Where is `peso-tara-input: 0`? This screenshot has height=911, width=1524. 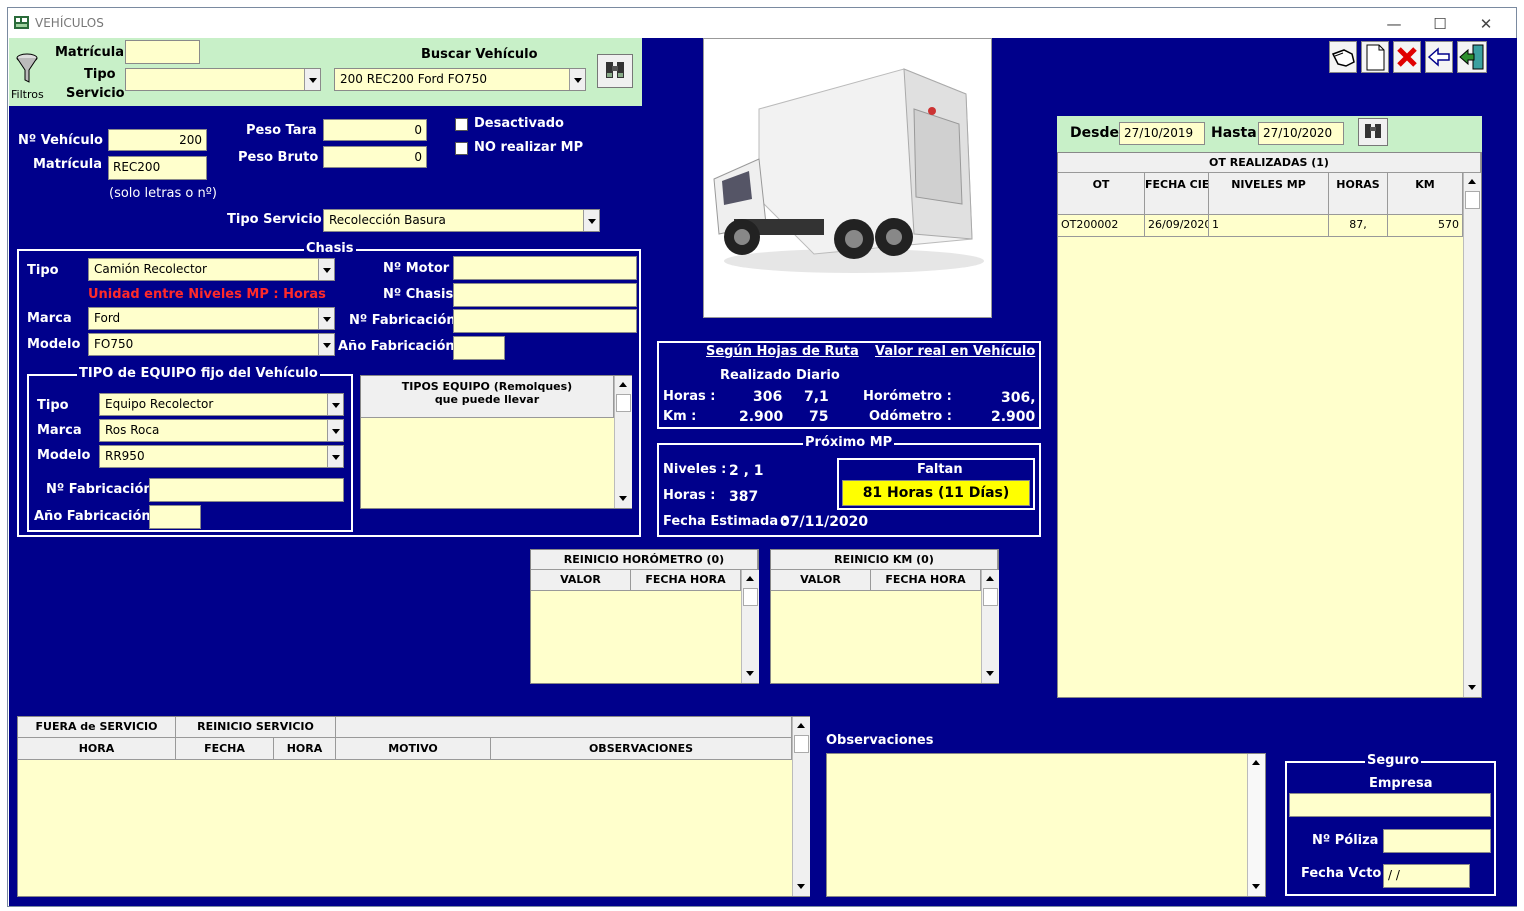
peso-tara-input: 0 is located at coordinates (375, 130).